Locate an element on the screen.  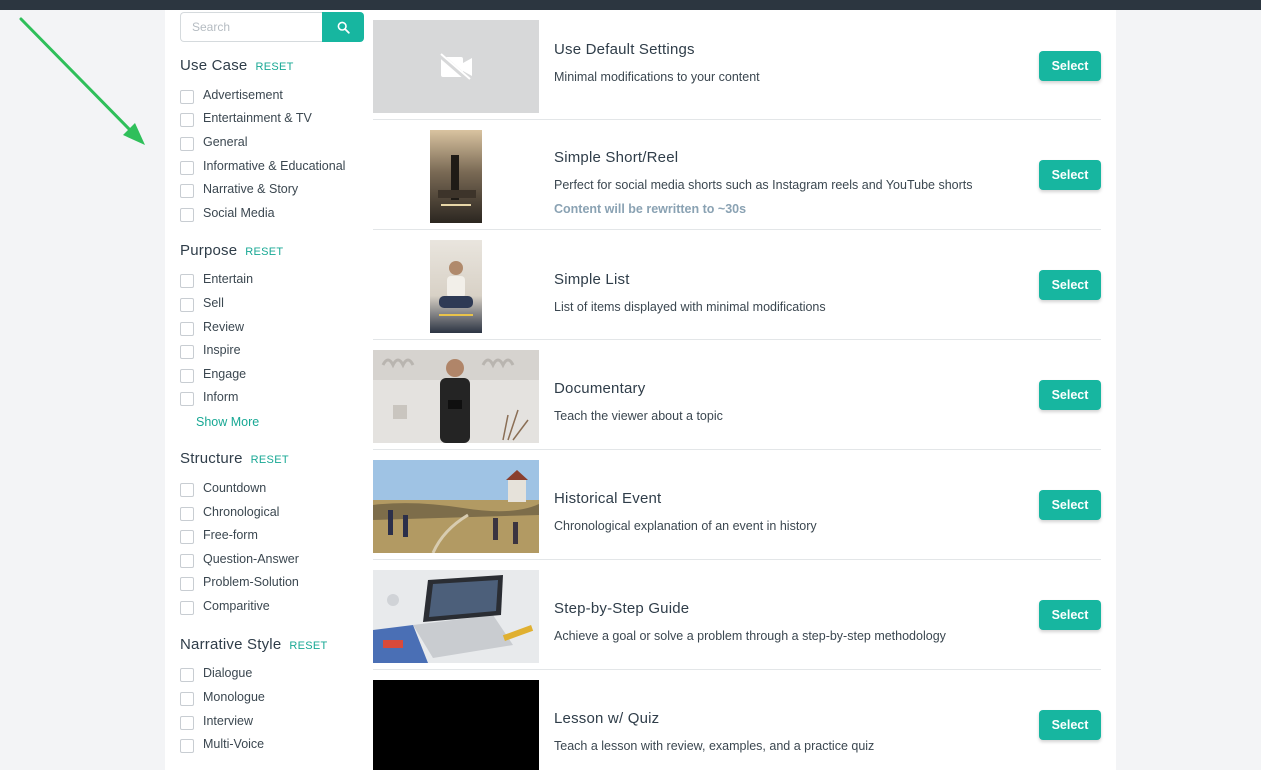
filter-option: Social Media is located at coordinates (272, 213).